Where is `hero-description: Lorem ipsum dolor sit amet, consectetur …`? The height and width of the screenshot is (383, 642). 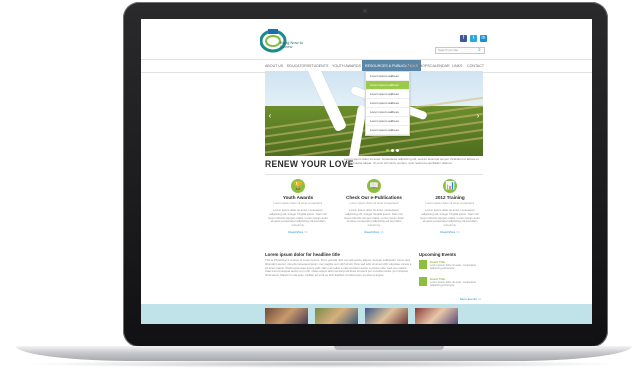
hero-description: Lorem ipsum dolor sit amet, consectetur … is located at coordinates (411, 161).